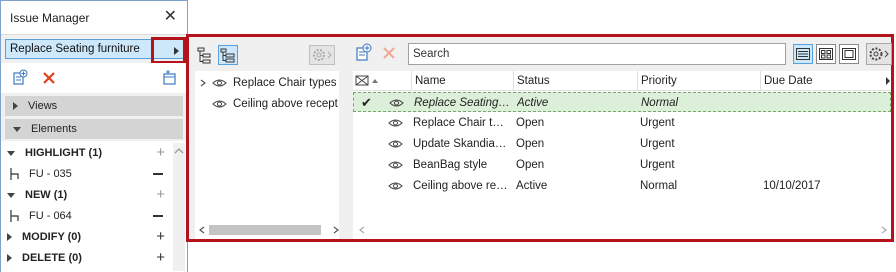 This screenshot has width=896, height=272. I want to click on group-highlight: HIGHLIGHT (1) +, so click(86, 153).